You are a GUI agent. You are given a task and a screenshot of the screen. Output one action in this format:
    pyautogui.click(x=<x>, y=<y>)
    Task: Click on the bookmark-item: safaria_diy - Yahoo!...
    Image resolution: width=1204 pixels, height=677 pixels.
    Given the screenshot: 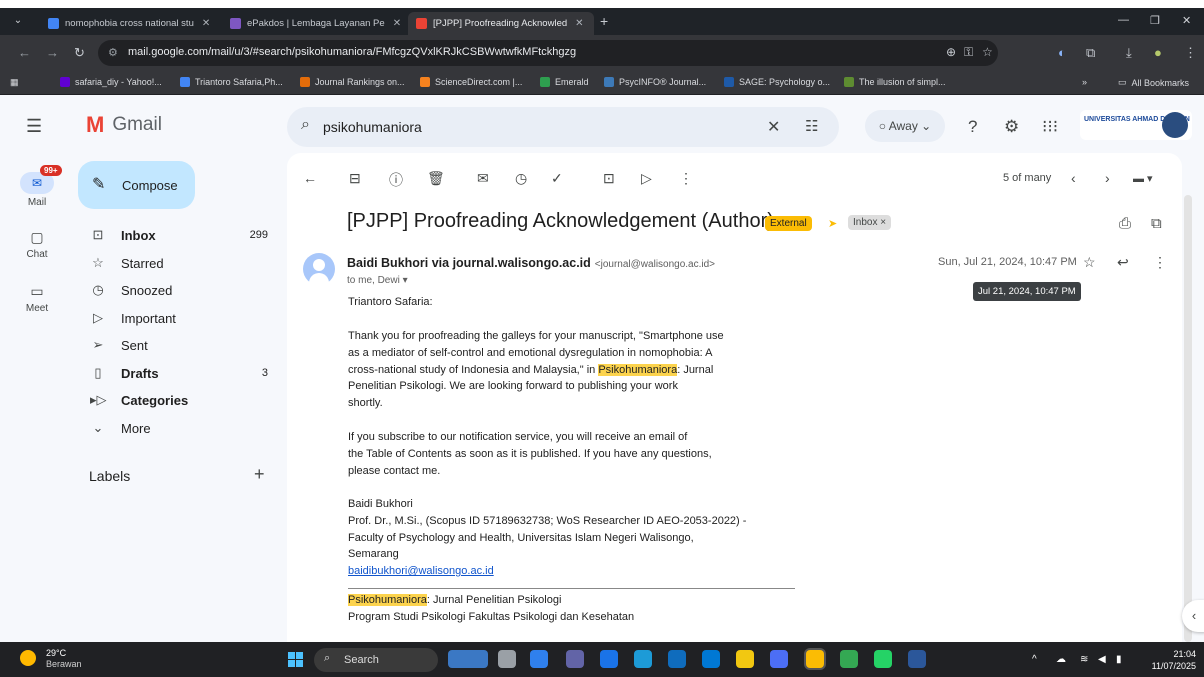 What is the action you would take?
    pyautogui.click(x=111, y=82)
    